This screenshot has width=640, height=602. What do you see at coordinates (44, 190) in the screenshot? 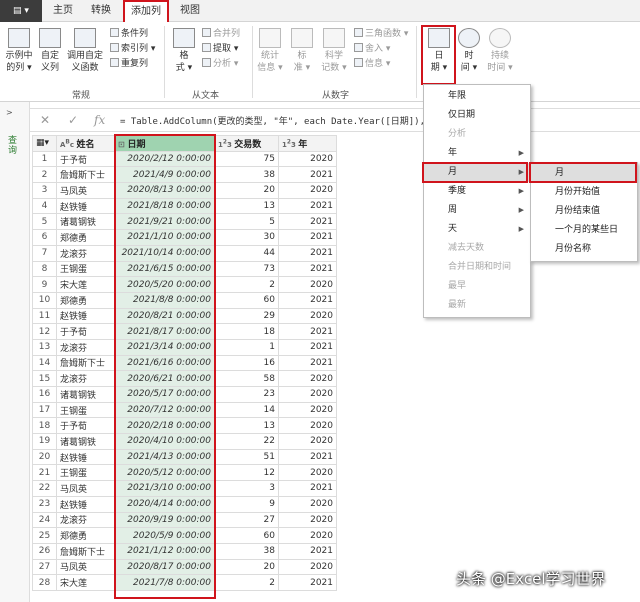
I see `row-number: 3` at bounding box center [44, 190].